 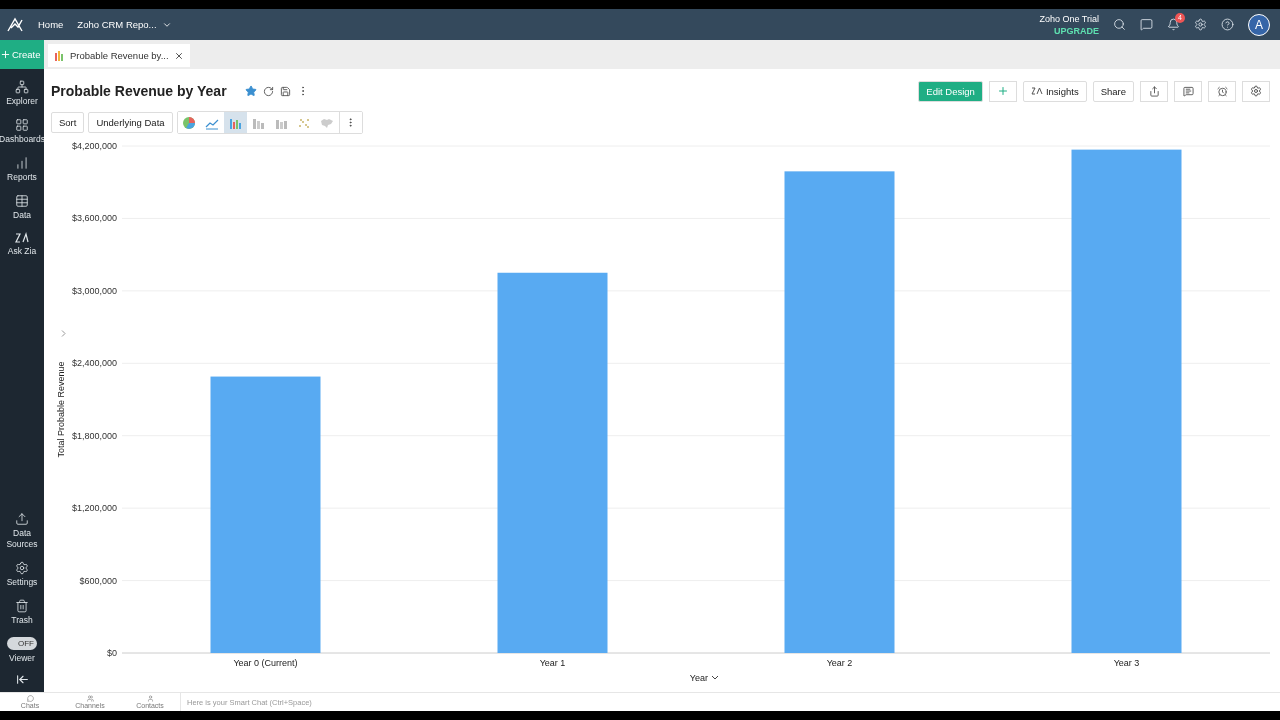 I want to click on category-label: Year 2, so click(x=839, y=663).